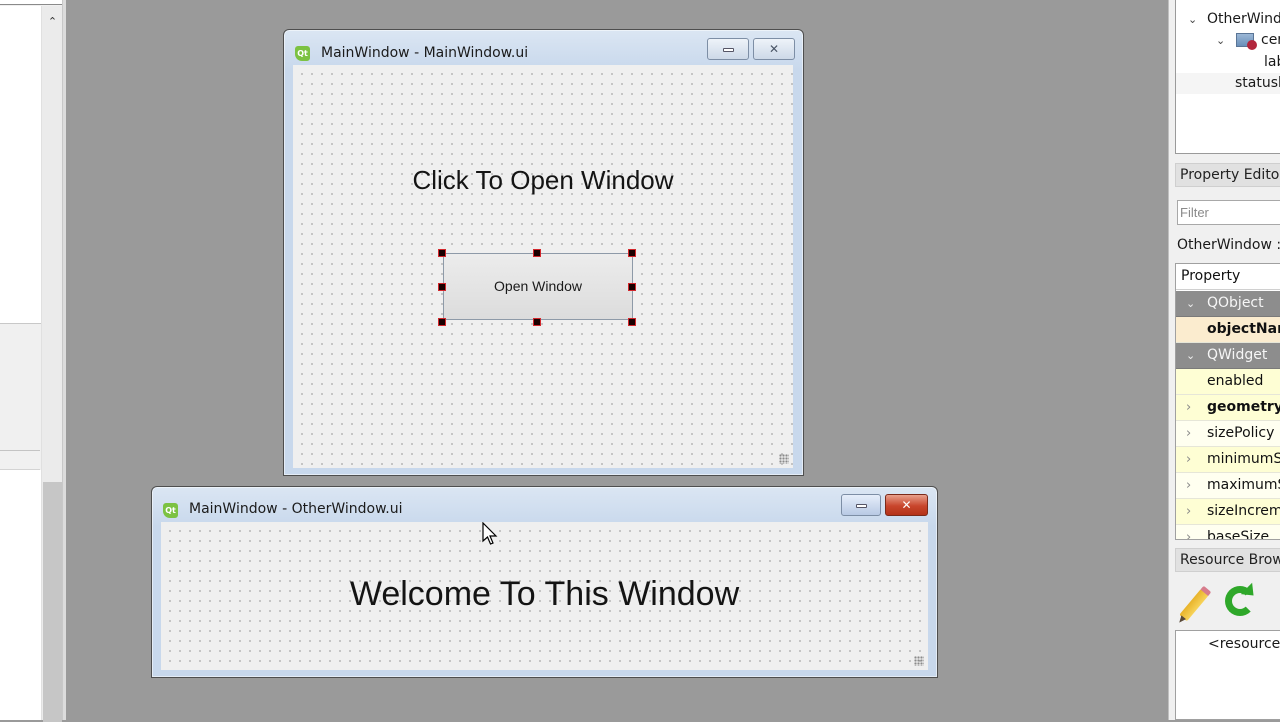 The height and width of the screenshot is (722, 1280). Describe the element at coordinates (20, 165) in the screenshot. I see `left-dock-list` at that location.